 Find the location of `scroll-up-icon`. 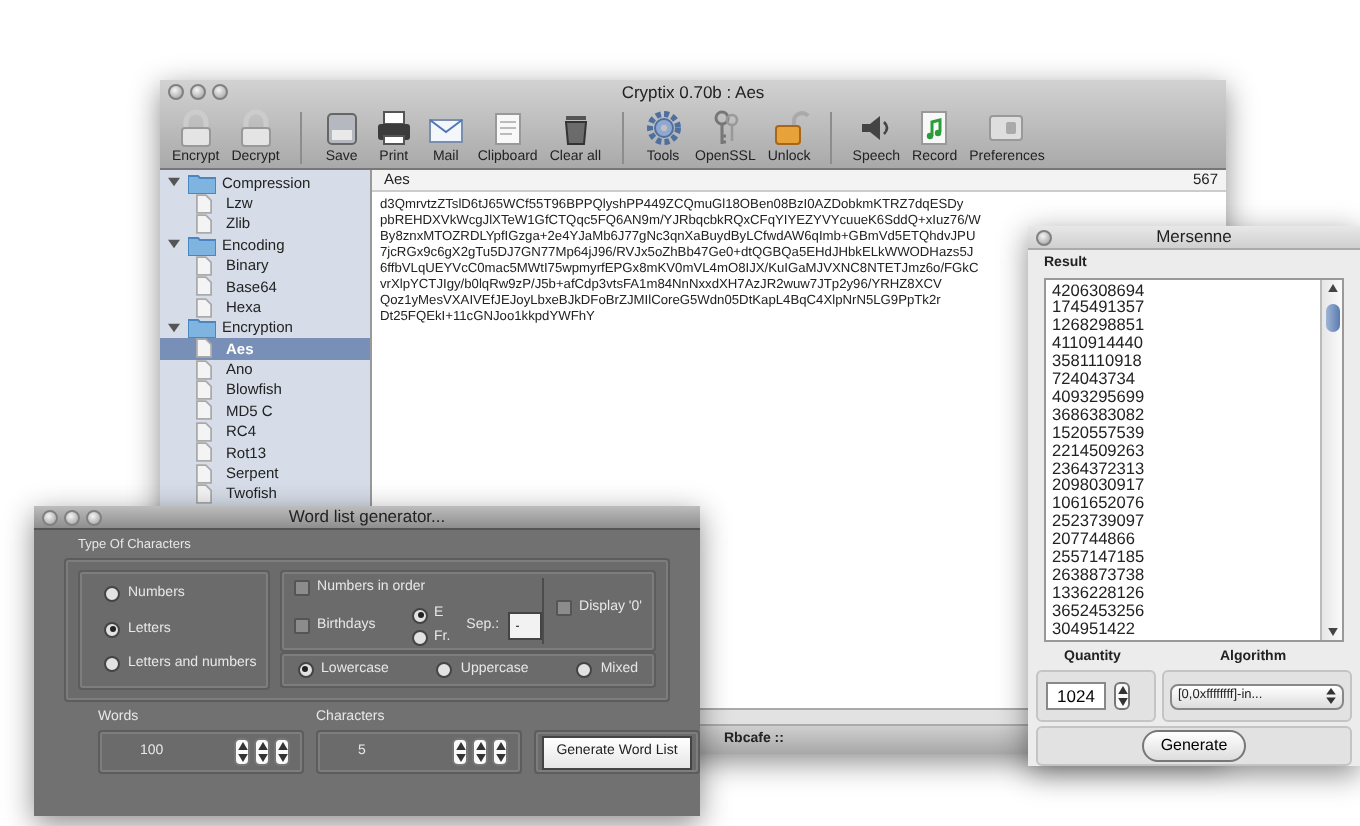

scroll-up-icon is located at coordinates (1333, 287).